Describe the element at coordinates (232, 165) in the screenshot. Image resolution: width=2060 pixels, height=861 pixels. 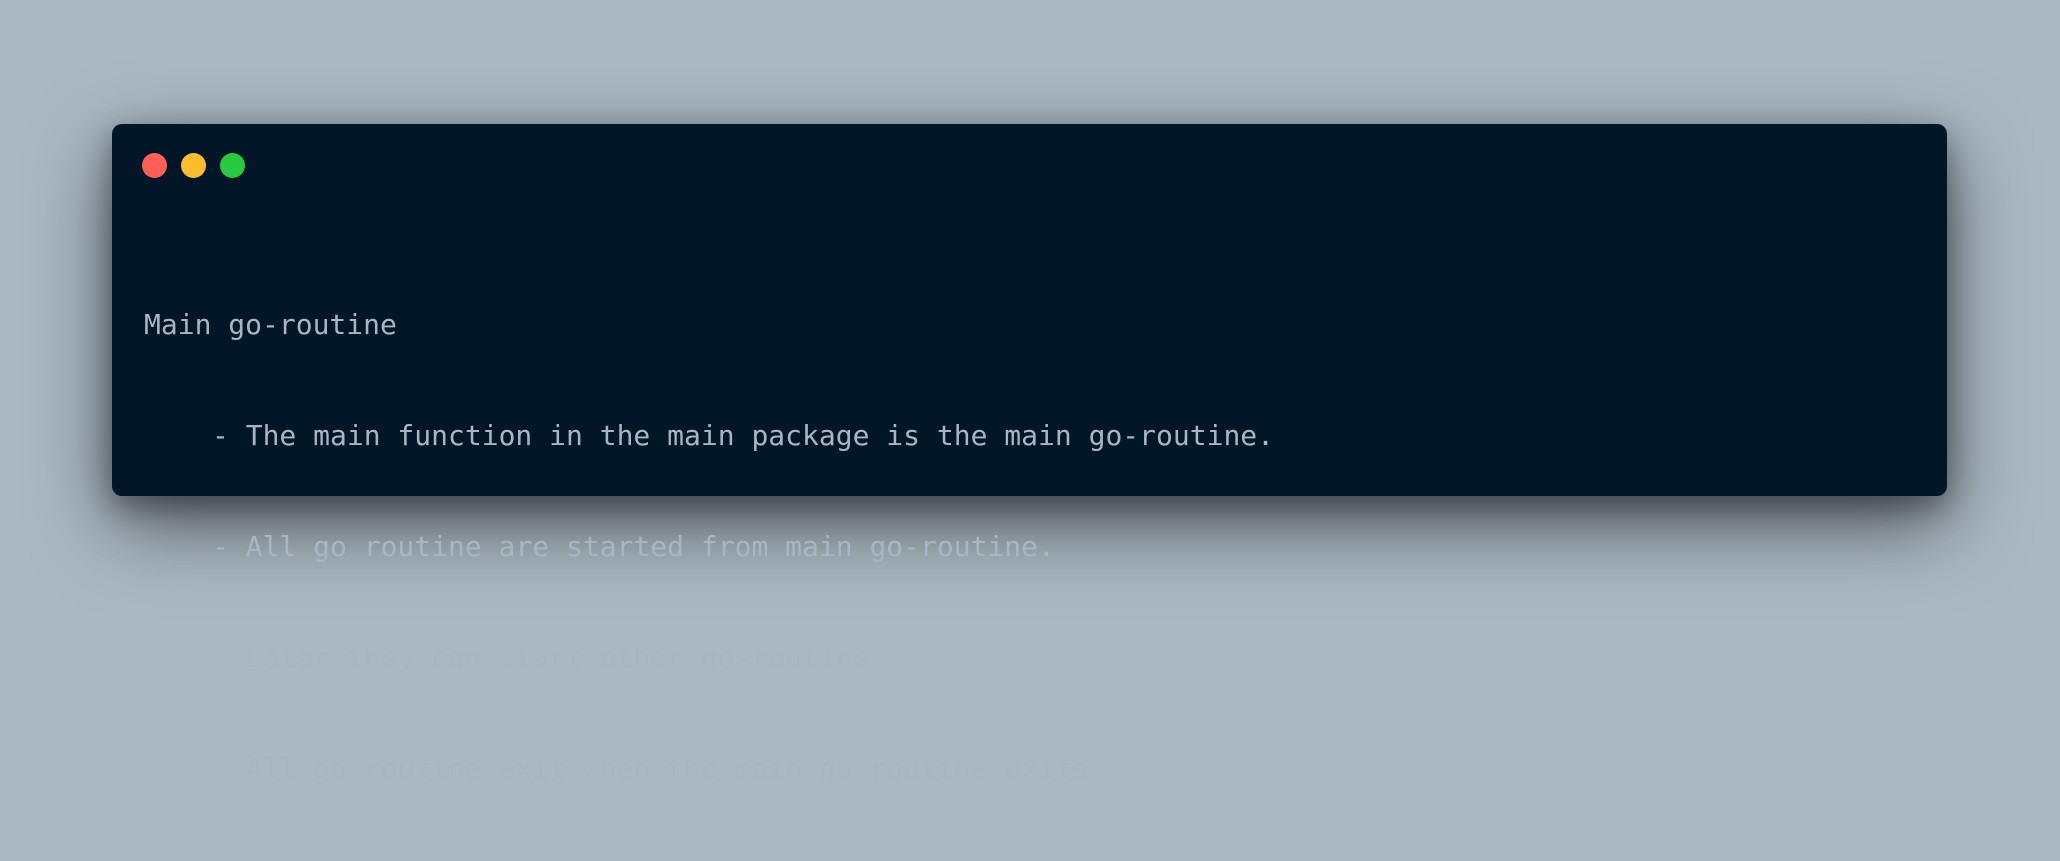
I see `zoom-button` at that location.